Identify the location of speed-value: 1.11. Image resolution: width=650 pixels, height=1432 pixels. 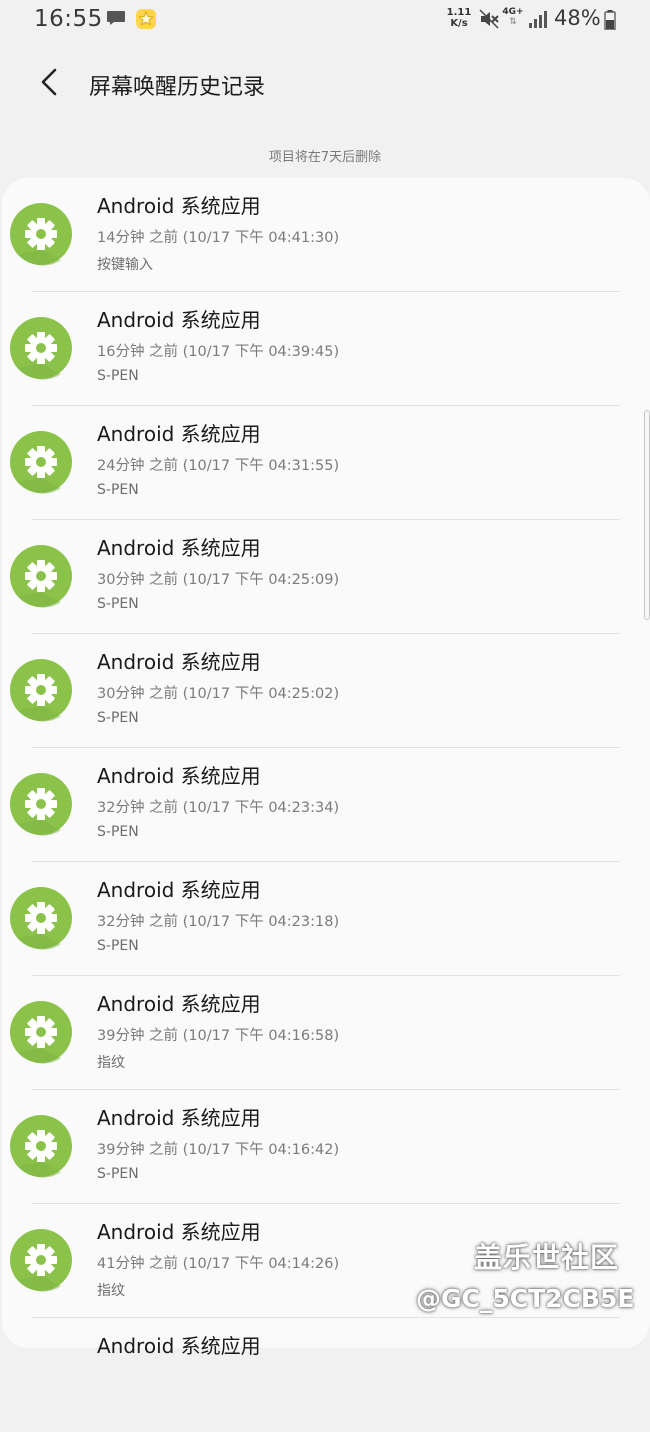
(459, 12).